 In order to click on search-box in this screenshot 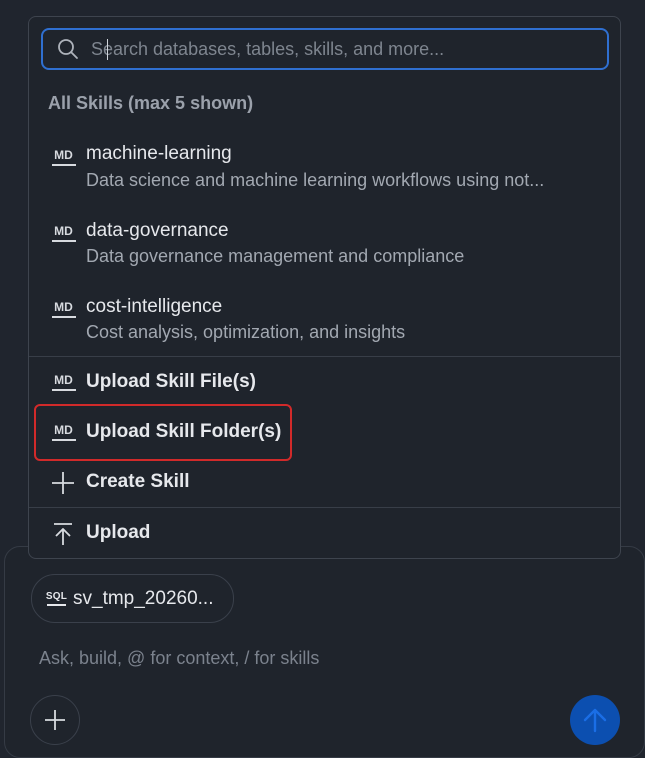, I will do `click(325, 49)`.